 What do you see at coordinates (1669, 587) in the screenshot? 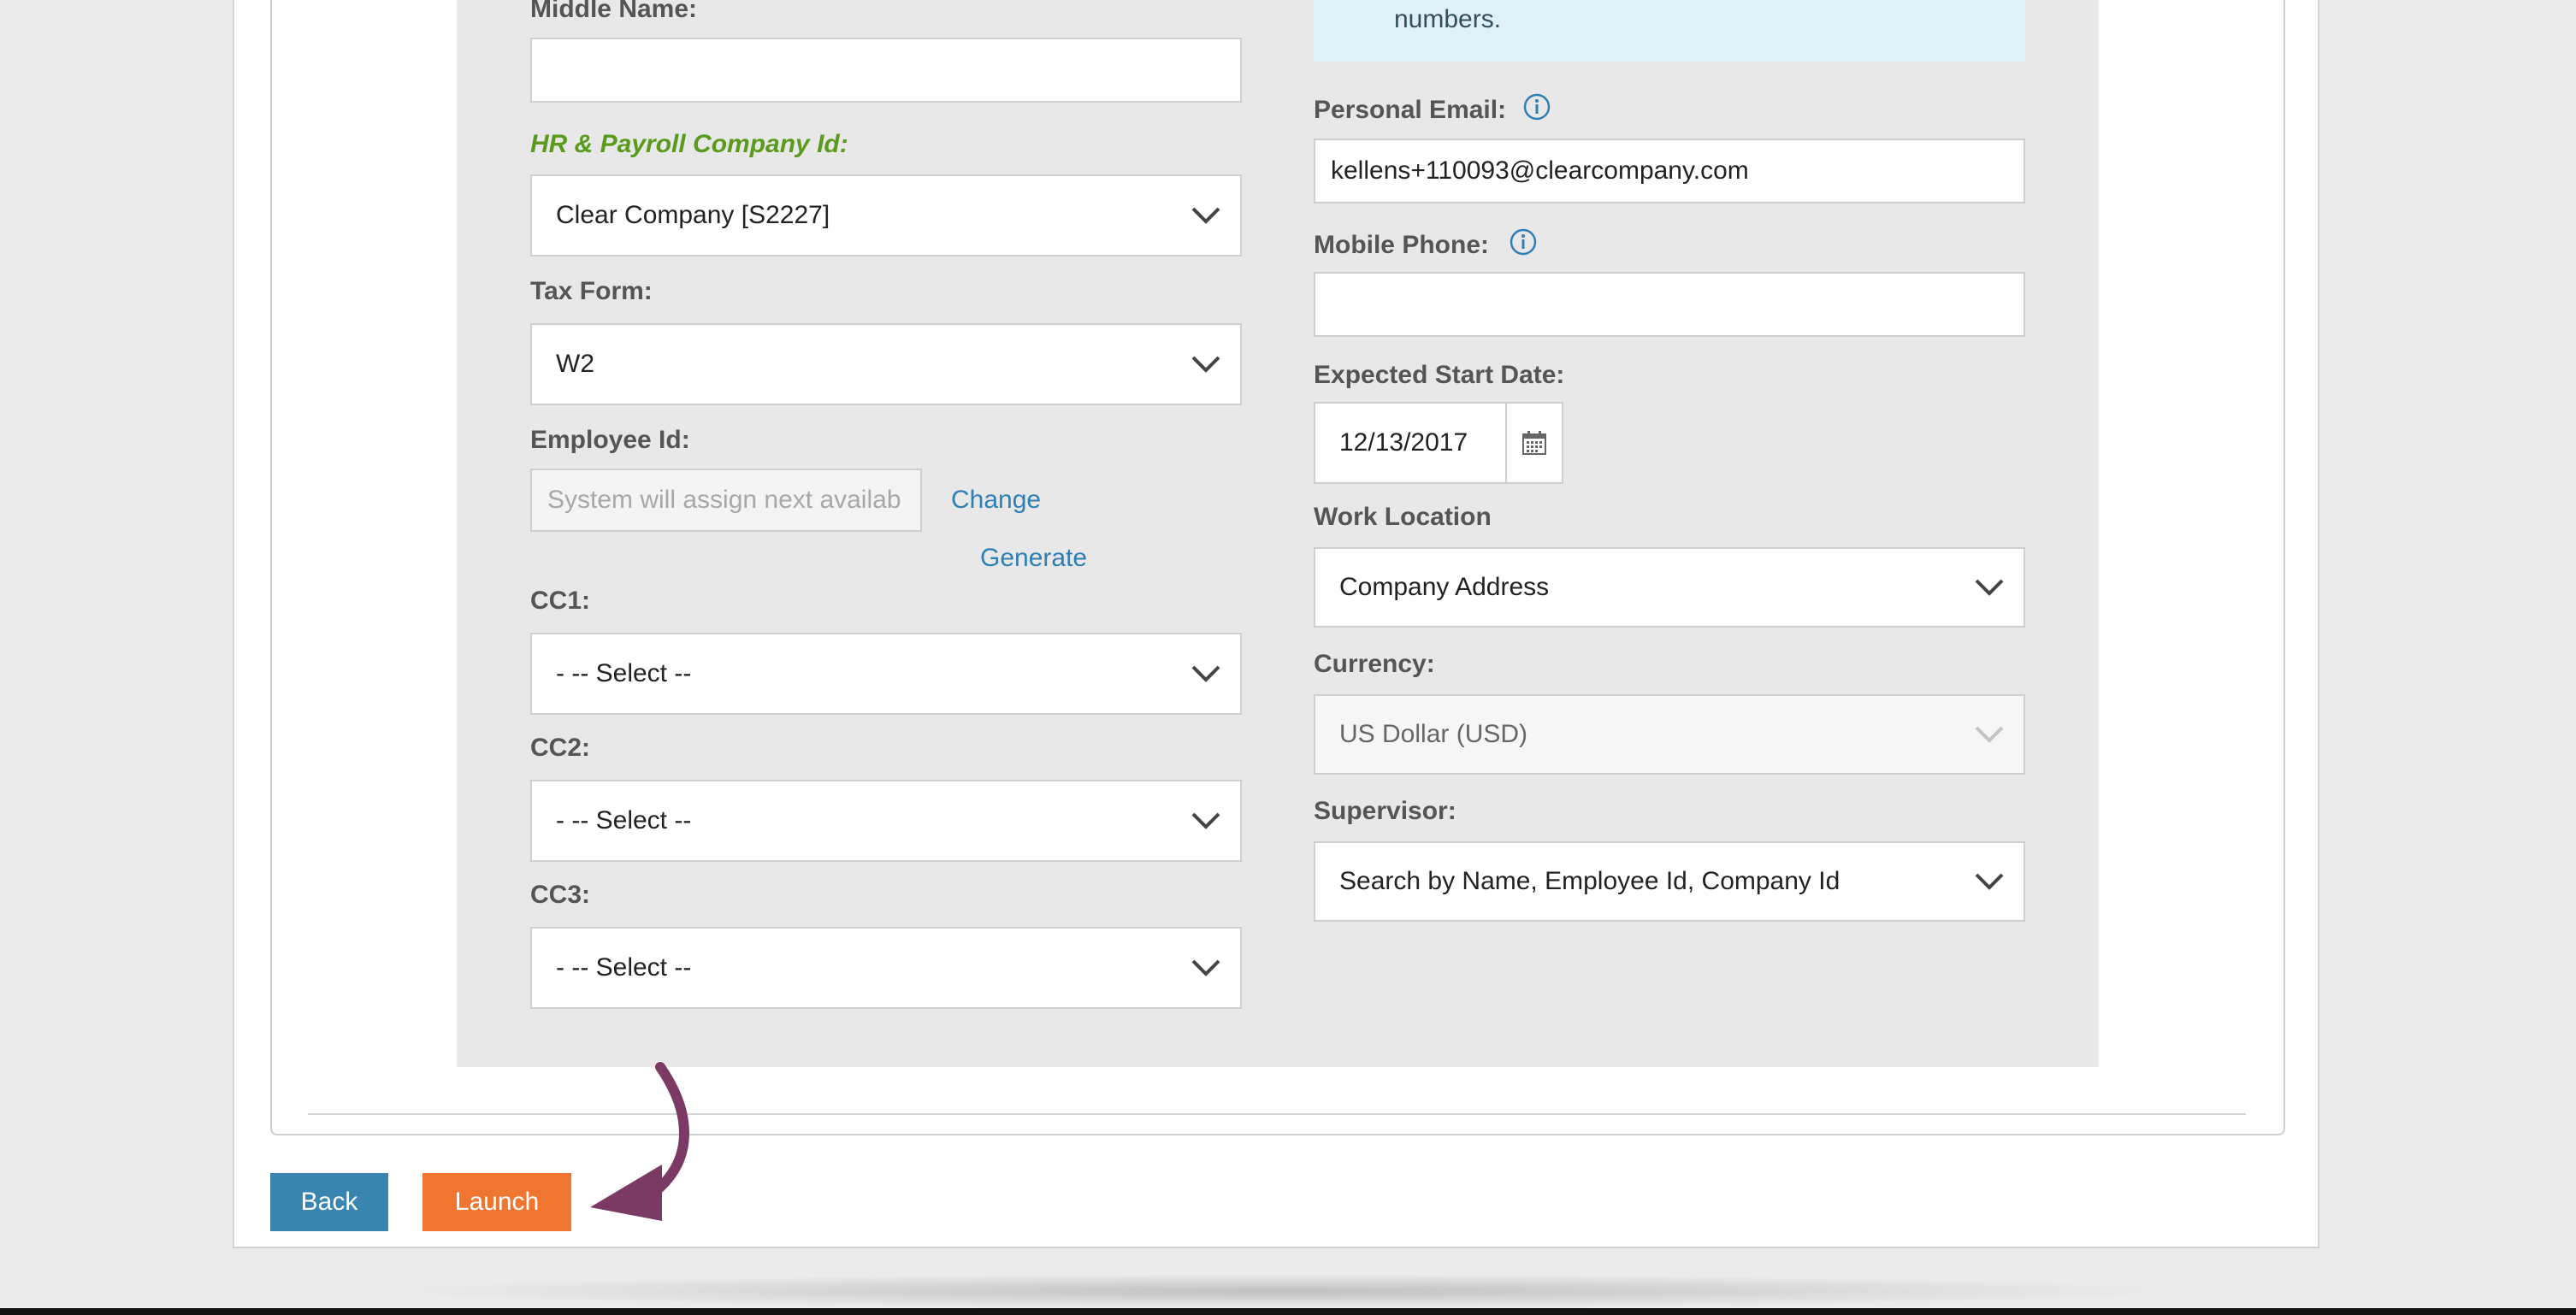
I see `work-location-select: Company Address` at bounding box center [1669, 587].